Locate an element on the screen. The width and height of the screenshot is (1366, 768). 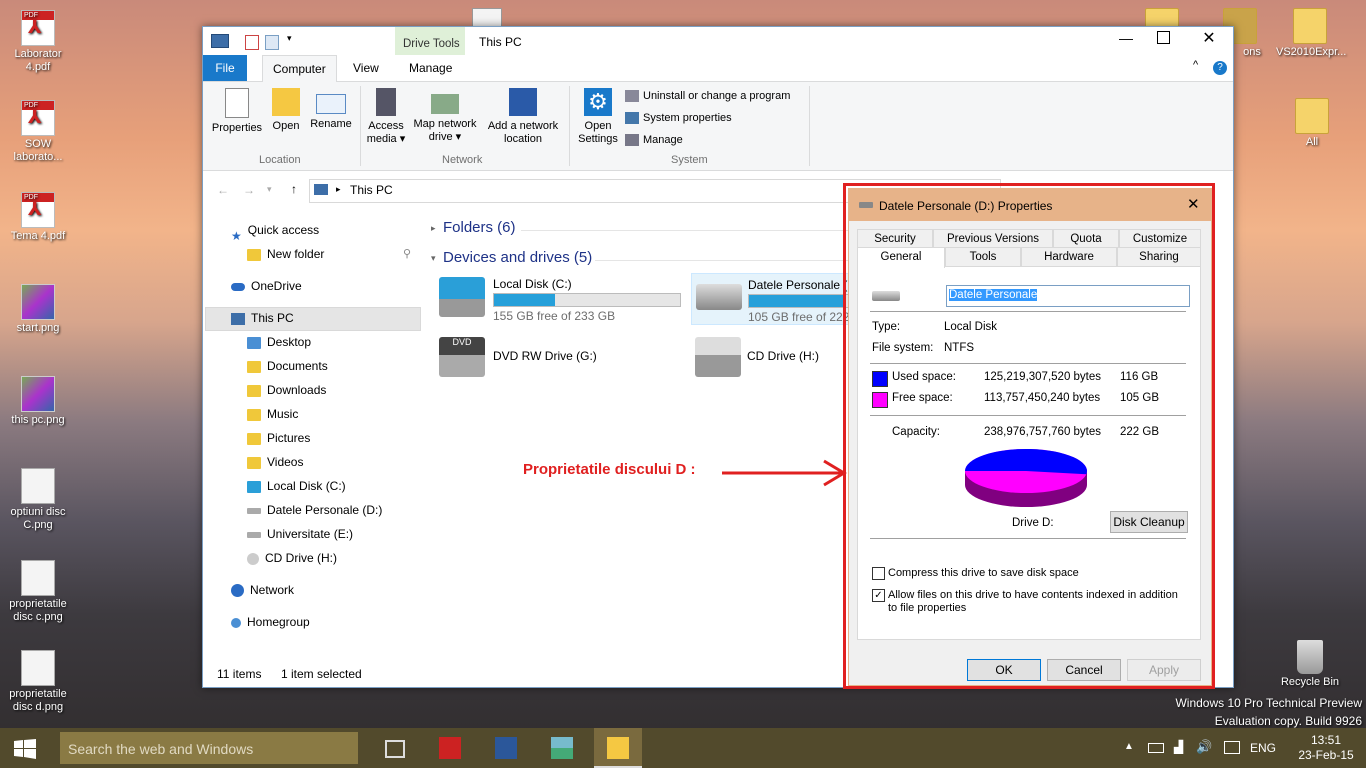
nav-desktop: Desktop is located at coordinates (279, 342).